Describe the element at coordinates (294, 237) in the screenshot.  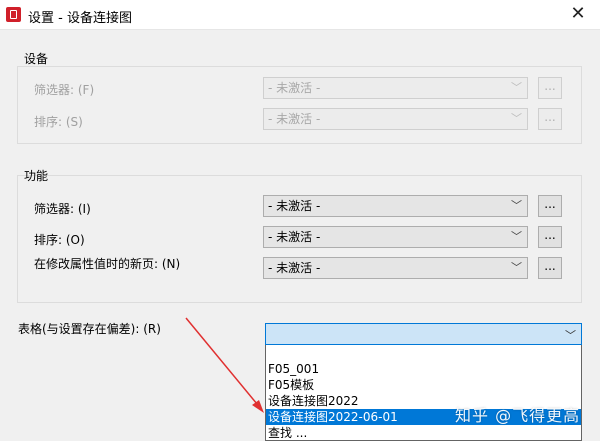
I see `function-sort-value: - 未激活 -` at that location.